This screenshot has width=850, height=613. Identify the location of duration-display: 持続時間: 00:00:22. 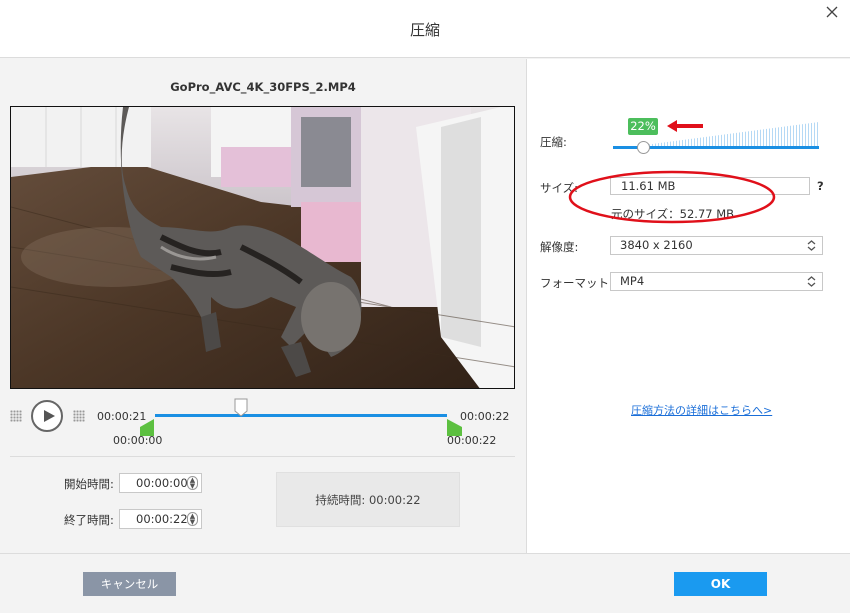
(368, 499).